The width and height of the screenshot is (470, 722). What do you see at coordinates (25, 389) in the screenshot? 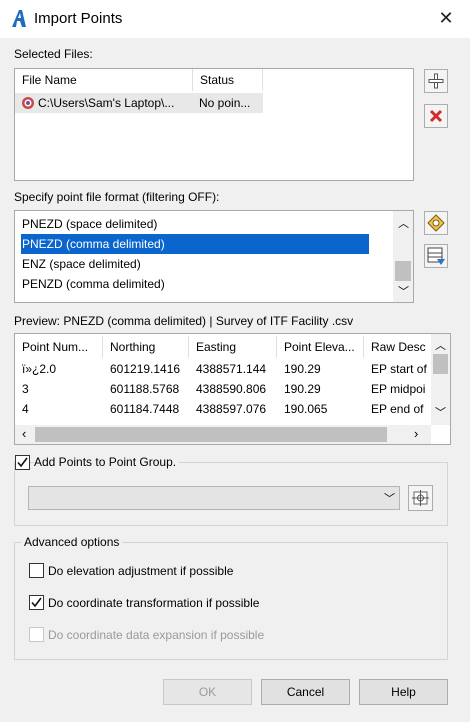
I see `table-cell: 3` at bounding box center [25, 389].